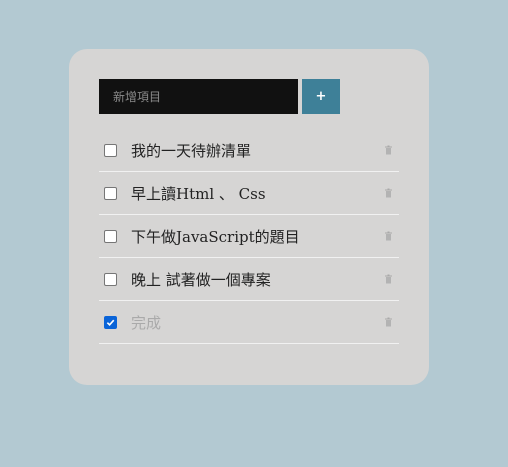 This screenshot has width=508, height=467. I want to click on todo-item-text: 早上讀Html 、 Css, so click(198, 193).